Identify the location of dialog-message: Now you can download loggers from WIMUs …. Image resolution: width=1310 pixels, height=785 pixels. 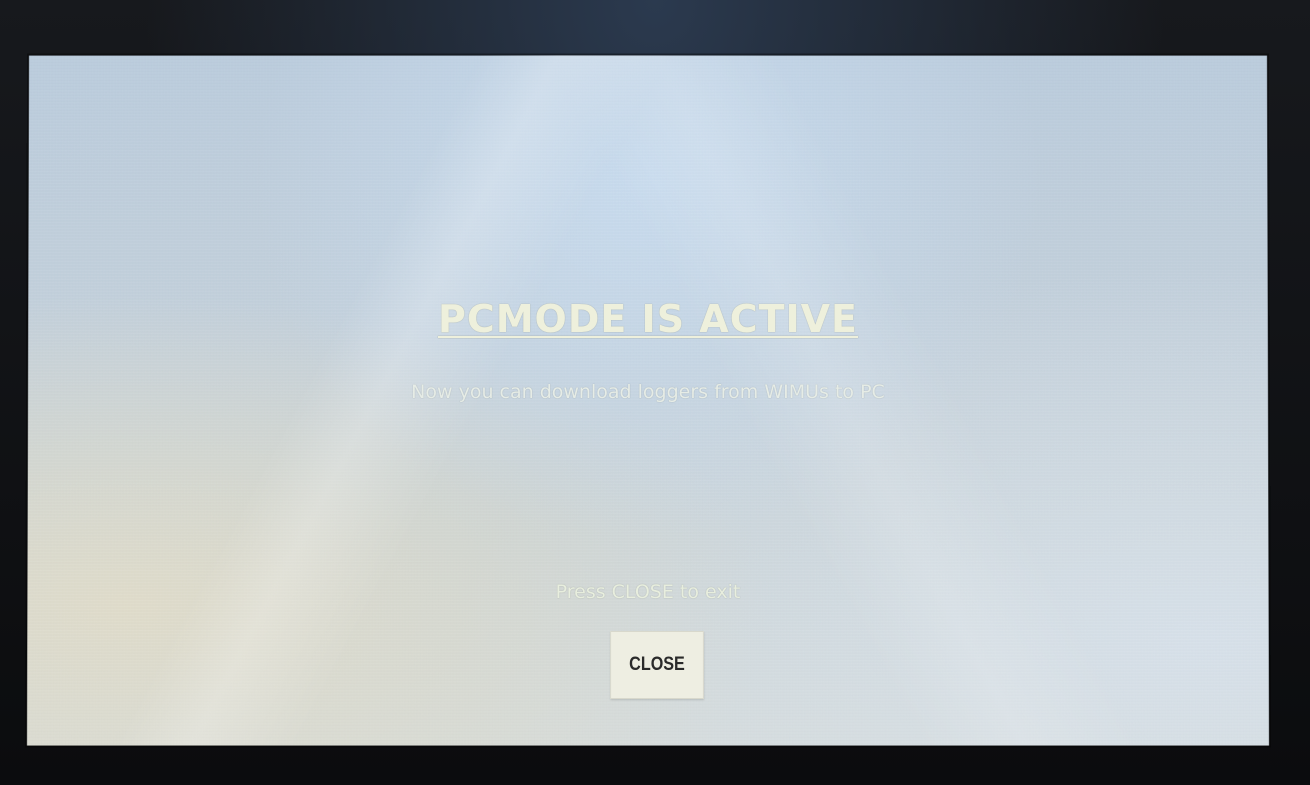
(648, 392).